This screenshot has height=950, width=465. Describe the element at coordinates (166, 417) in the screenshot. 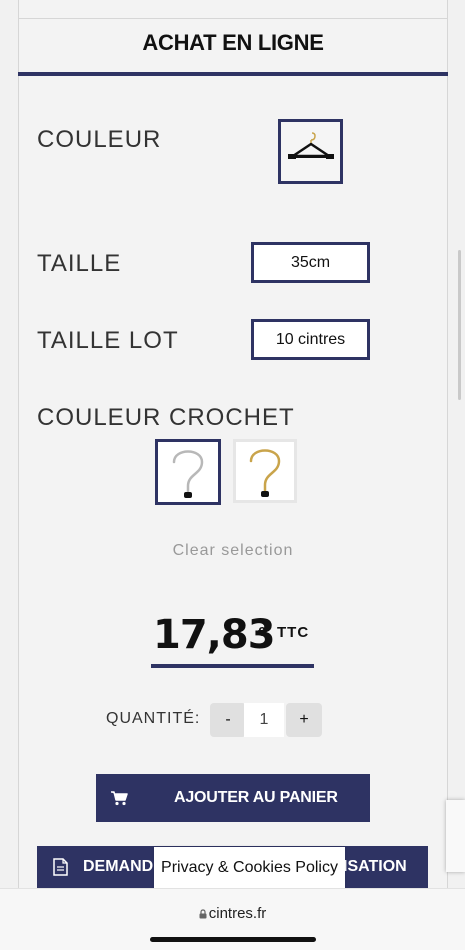

I see `hook-color-label: COULEUR CROCHET` at that location.